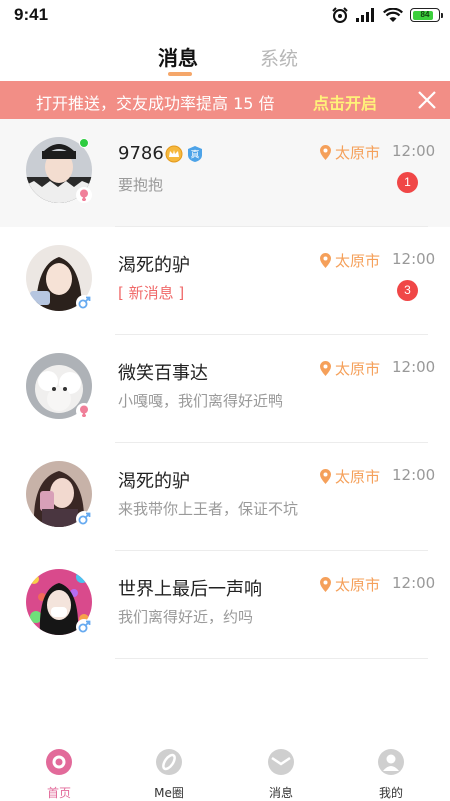 The image size is (450, 801). I want to click on nav-profile: 我的, so click(391, 774).